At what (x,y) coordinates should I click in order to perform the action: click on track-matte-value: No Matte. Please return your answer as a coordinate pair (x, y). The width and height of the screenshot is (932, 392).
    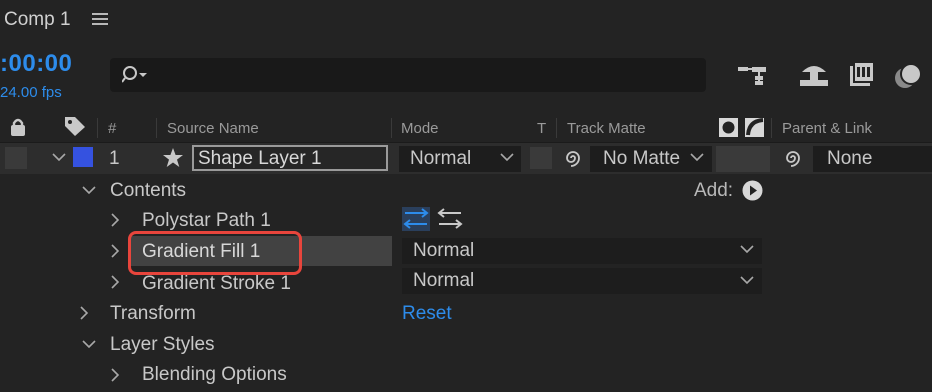
    Looking at the image, I should click on (642, 158).